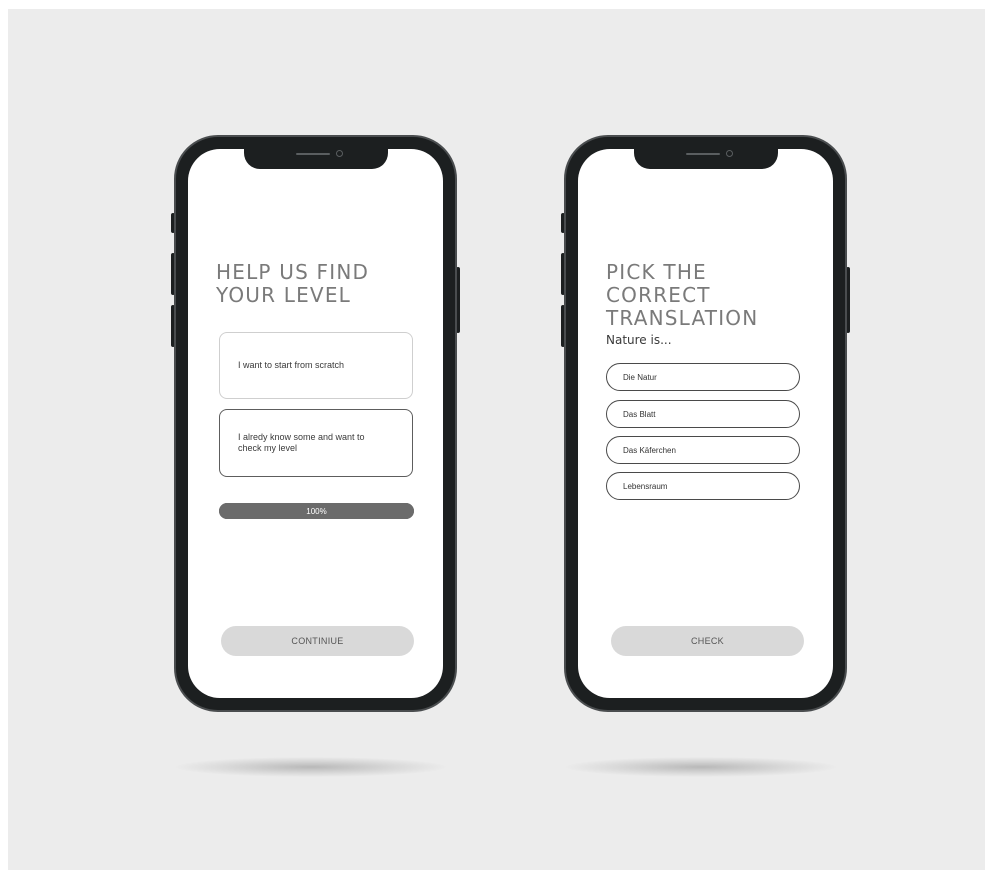 This screenshot has width=992, height=875. What do you see at coordinates (703, 486) in the screenshot?
I see `answer-option: Lebensraum` at bounding box center [703, 486].